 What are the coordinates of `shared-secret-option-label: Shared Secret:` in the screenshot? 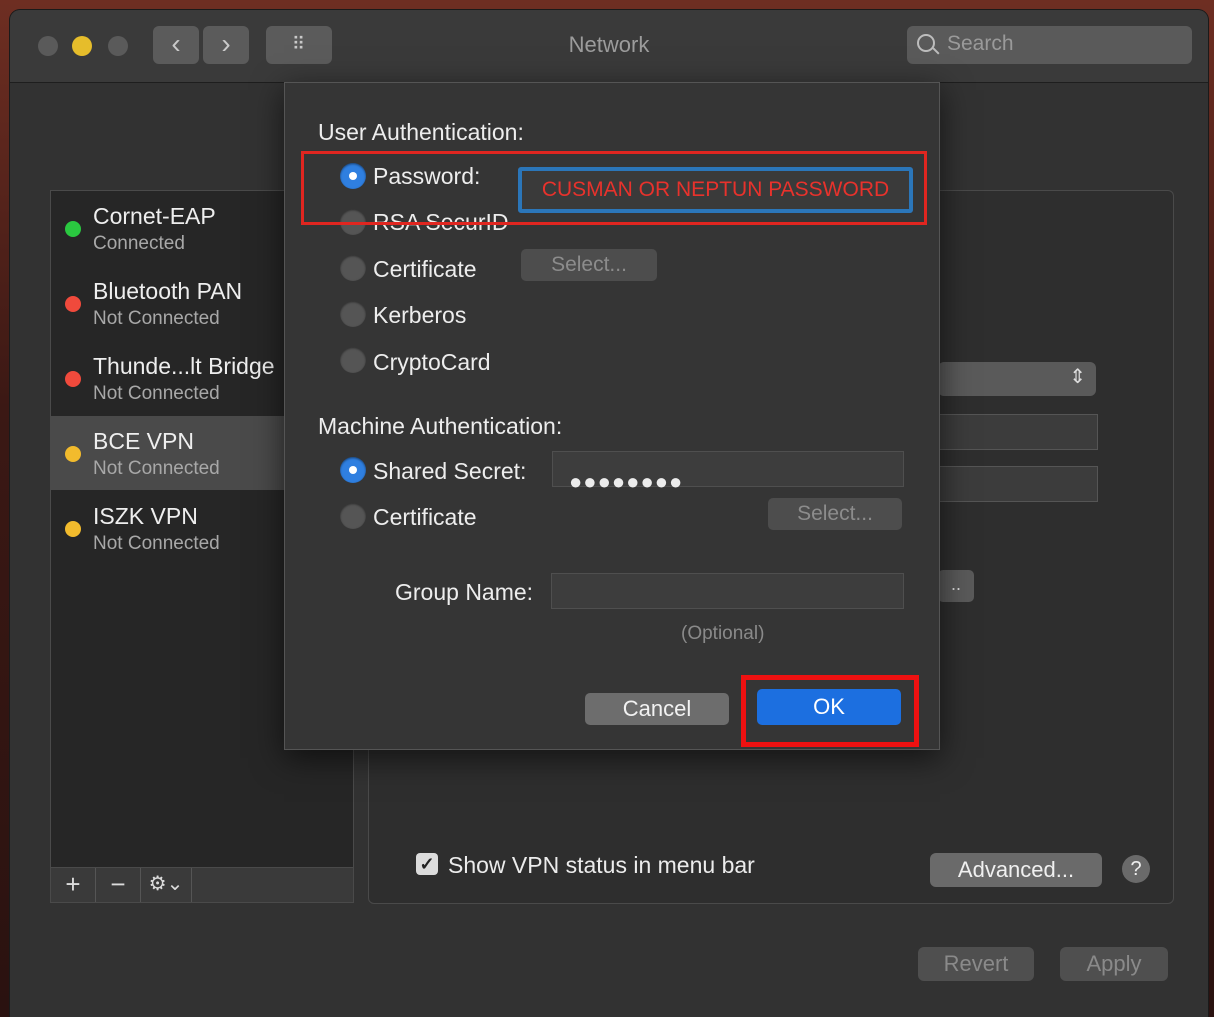 It's located at (450, 471).